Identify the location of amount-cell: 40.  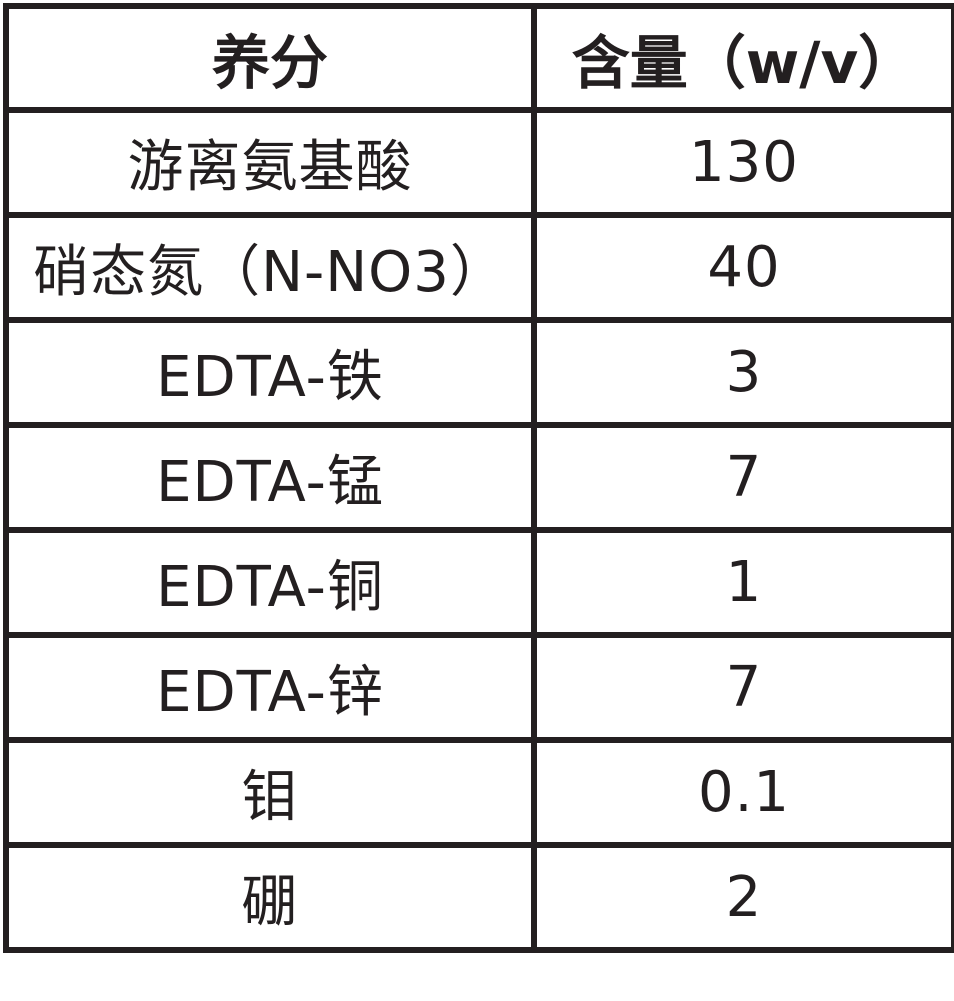
(742, 267).